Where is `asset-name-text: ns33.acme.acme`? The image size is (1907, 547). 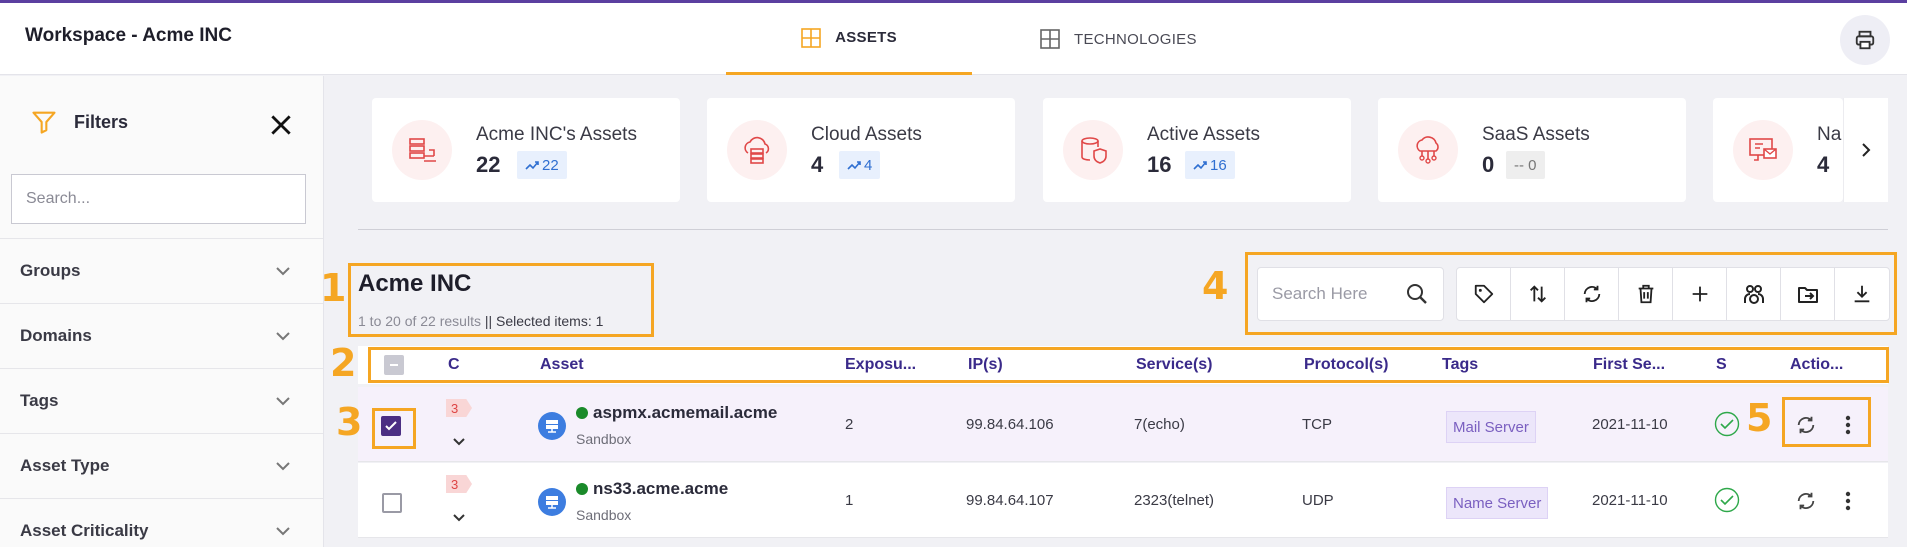 asset-name-text: ns33.acme.acme is located at coordinates (661, 488).